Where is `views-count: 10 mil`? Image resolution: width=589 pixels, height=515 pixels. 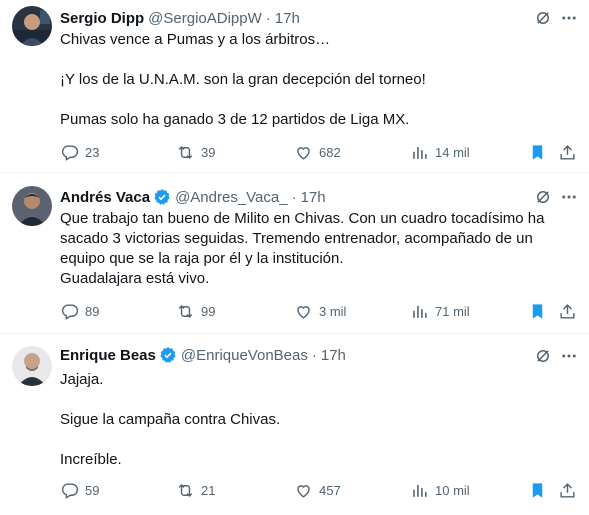 views-count: 10 mil is located at coordinates (452, 490).